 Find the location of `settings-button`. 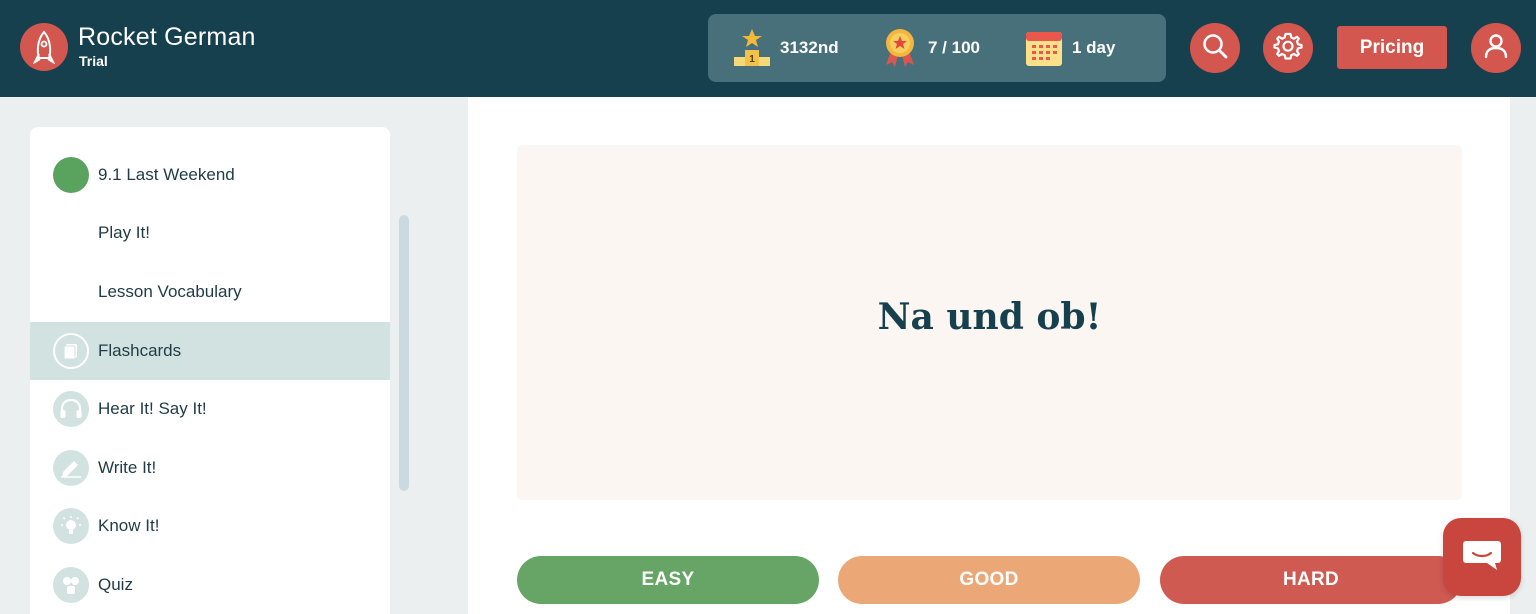

settings-button is located at coordinates (1288, 48).